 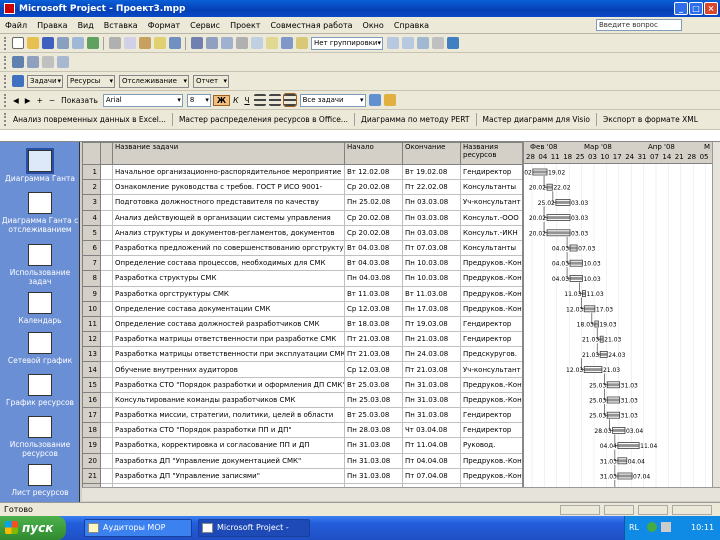 What do you see at coordinates (431, 172) in the screenshot?
I see `finish-cell: Вт 19.02.08` at bounding box center [431, 172].